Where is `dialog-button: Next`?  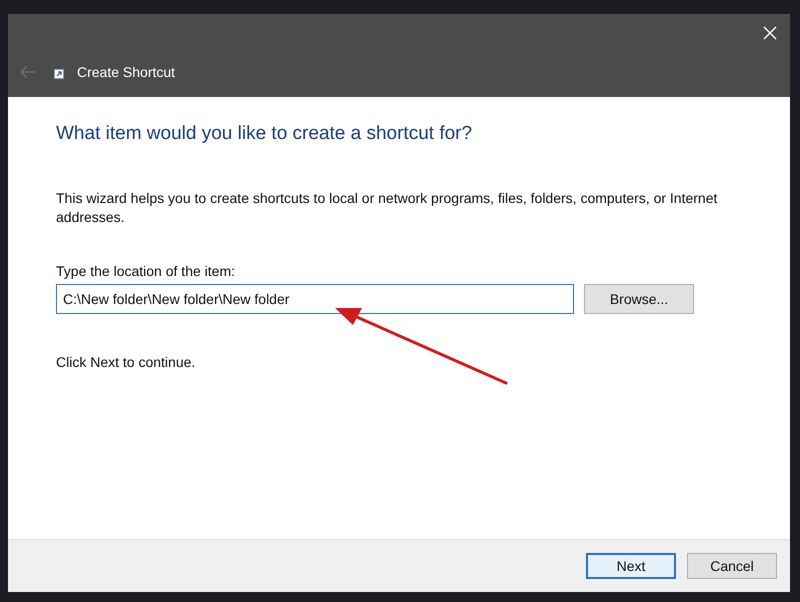
dialog-button: Next is located at coordinates (631, 566).